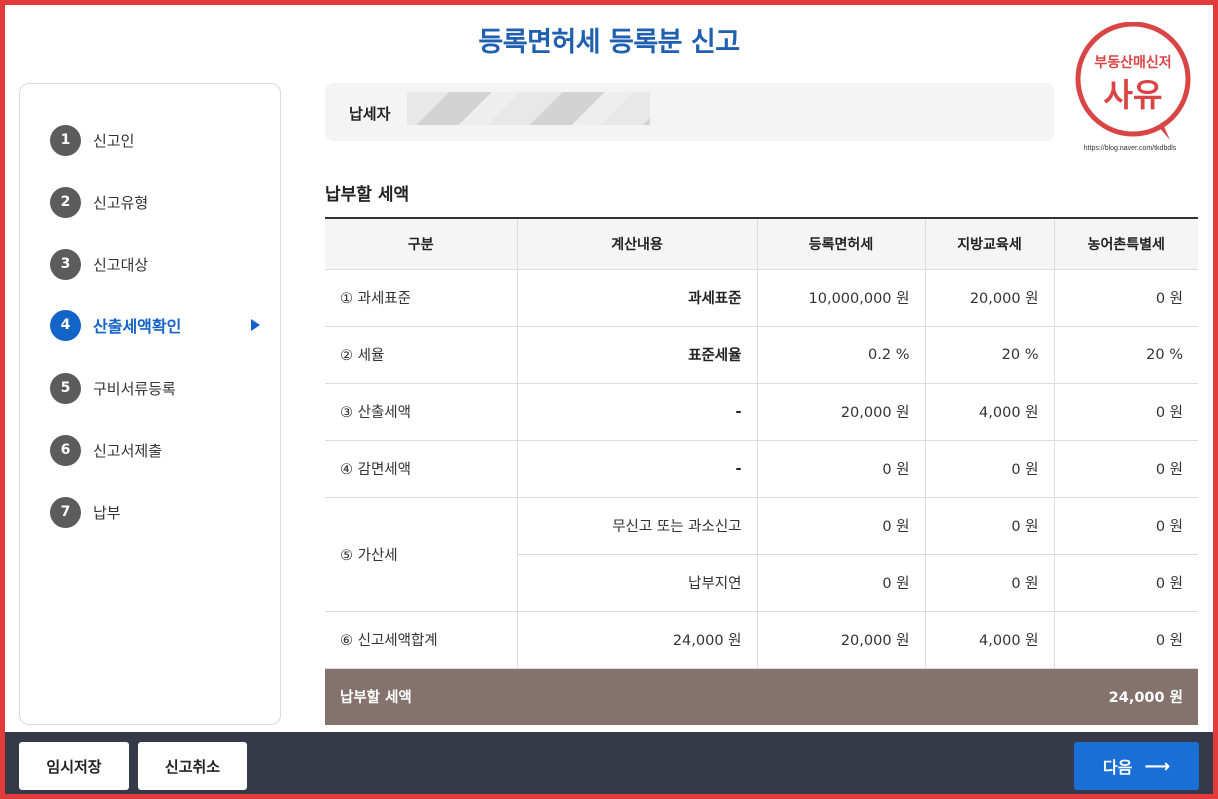 Image resolution: width=1218 pixels, height=799 pixels. What do you see at coordinates (421, 469) in the screenshot?
I see `row-category: ④ 감면세액` at bounding box center [421, 469].